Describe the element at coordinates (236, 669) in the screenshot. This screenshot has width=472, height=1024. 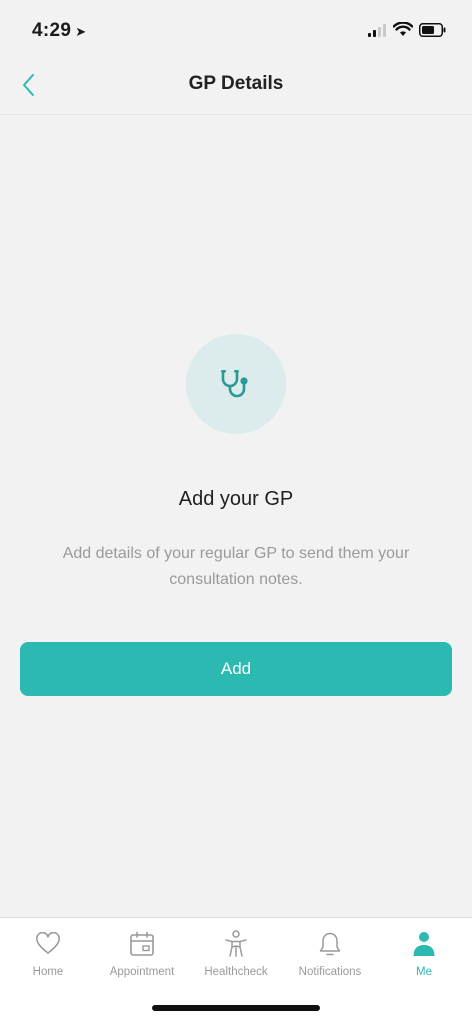
I see `add-gp-button: Add` at that location.